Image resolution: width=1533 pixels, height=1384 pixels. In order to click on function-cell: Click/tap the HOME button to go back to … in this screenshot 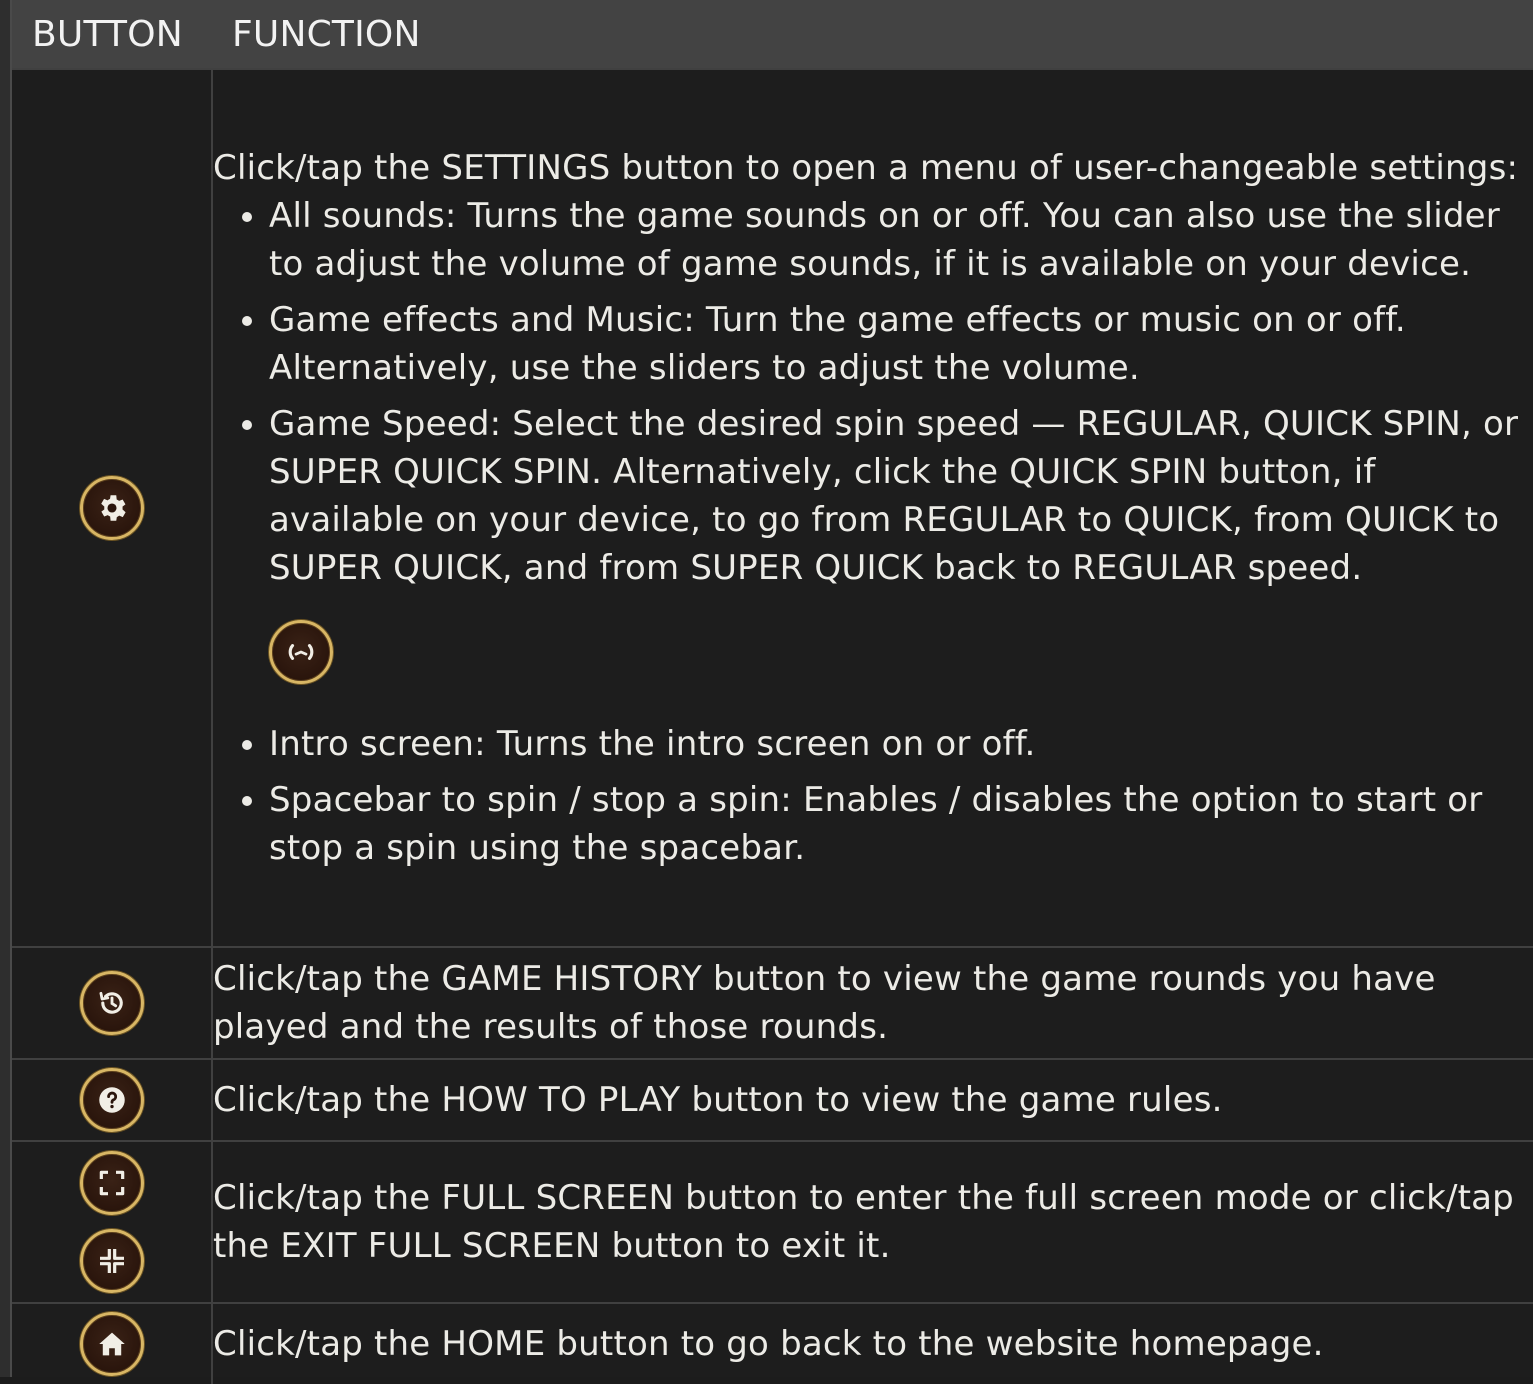, I will do `click(872, 1343)`.